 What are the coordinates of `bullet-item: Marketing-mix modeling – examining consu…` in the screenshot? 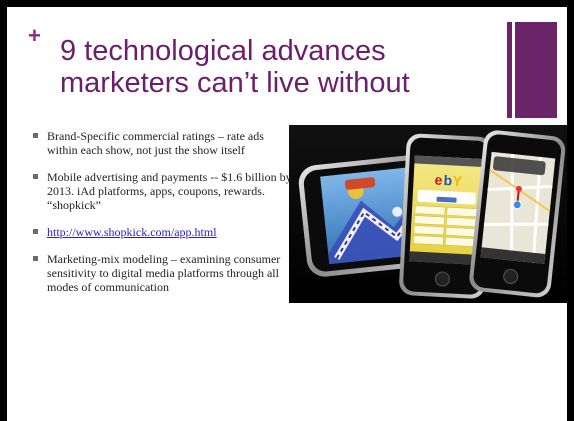 It's located at (164, 273).